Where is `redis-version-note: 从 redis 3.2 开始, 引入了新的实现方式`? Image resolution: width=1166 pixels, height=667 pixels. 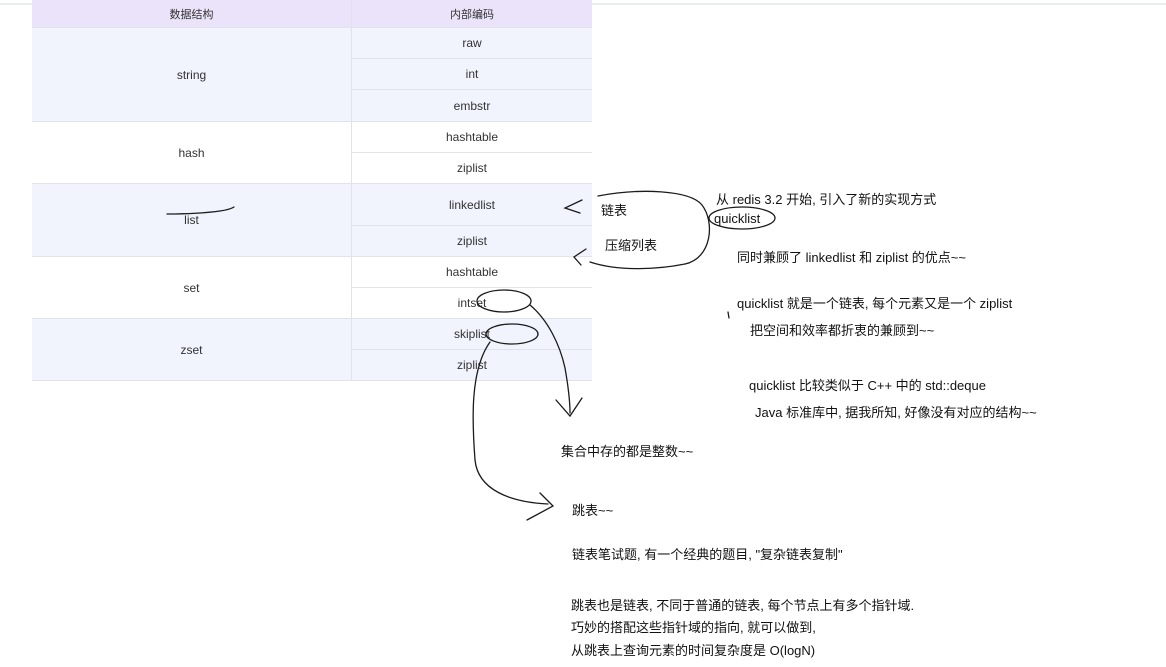
redis-version-note: 从 redis 3.2 开始, 引入了新的实现方式 is located at coordinates (826, 199).